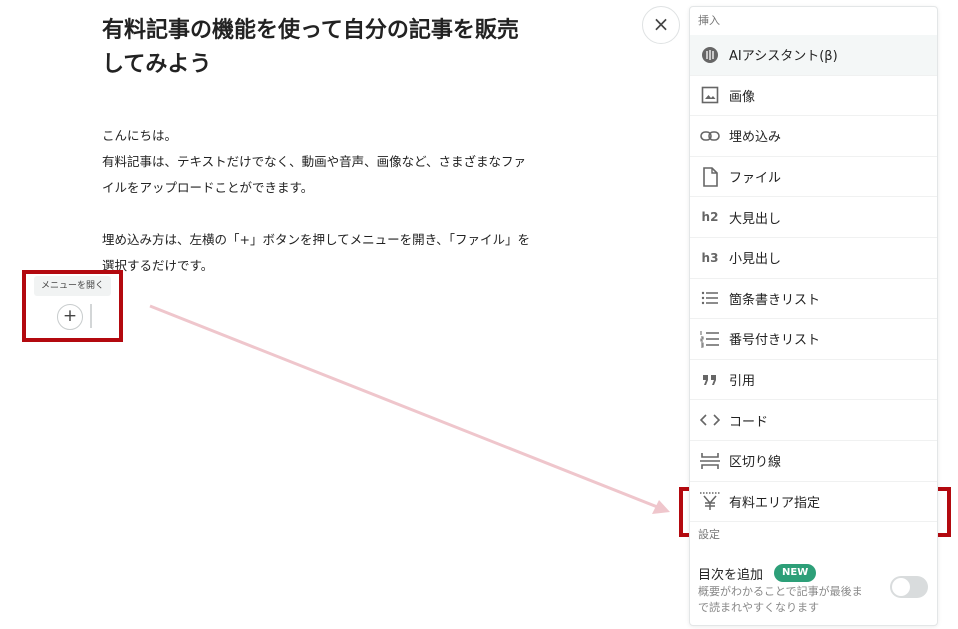 Image resolution: width=958 pixels, height=629 pixels. What do you see at coordinates (709, 535) in the screenshot?
I see `settings-section-label: 設定` at bounding box center [709, 535].